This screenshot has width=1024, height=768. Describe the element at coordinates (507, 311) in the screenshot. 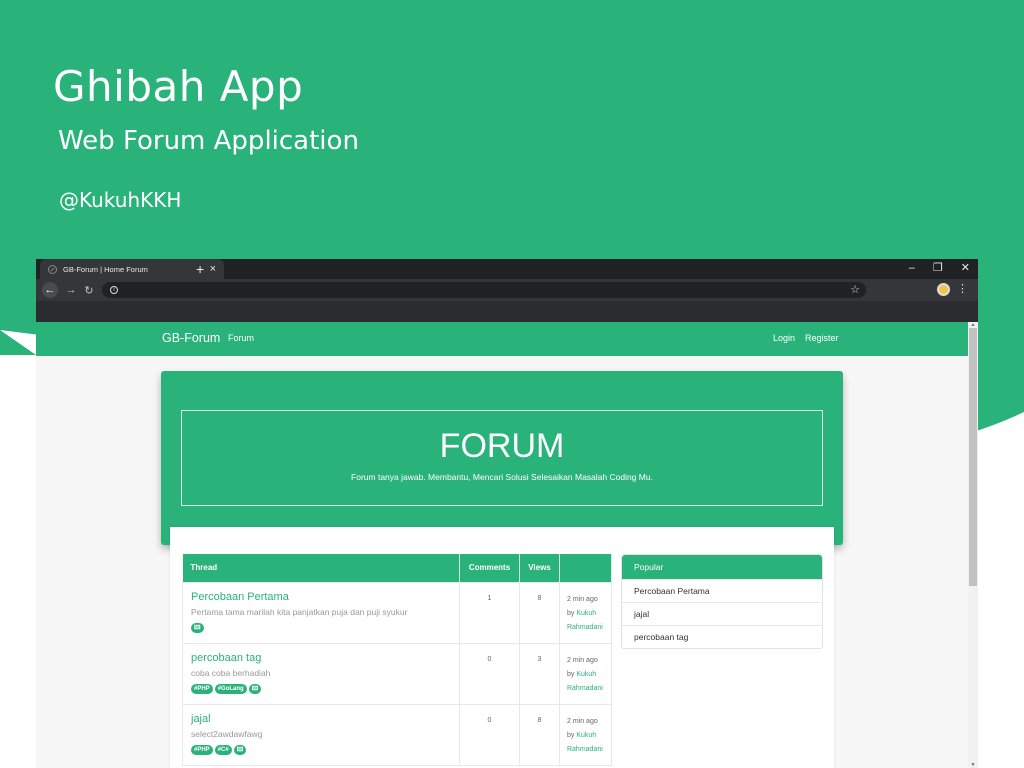

I see `bookmarks-bar` at that location.